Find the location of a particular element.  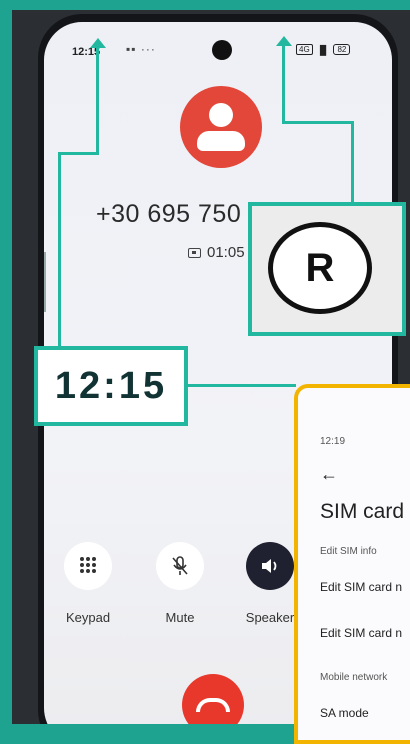

speaker-icon is located at coordinates (270, 566).